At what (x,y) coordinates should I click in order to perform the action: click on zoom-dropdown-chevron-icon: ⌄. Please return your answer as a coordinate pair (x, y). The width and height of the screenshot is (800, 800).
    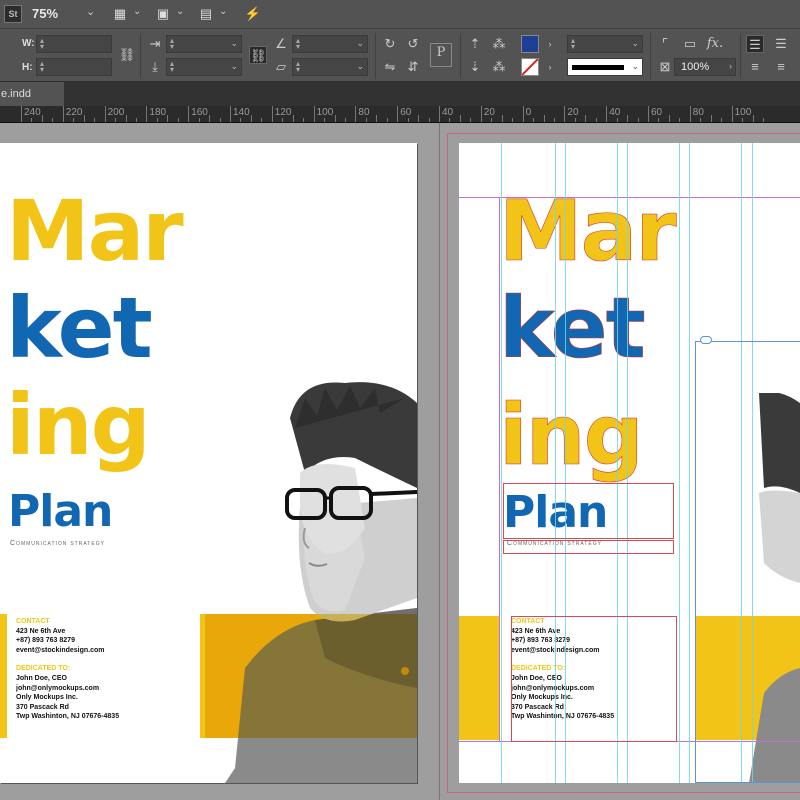
    Looking at the image, I should click on (90, 11).